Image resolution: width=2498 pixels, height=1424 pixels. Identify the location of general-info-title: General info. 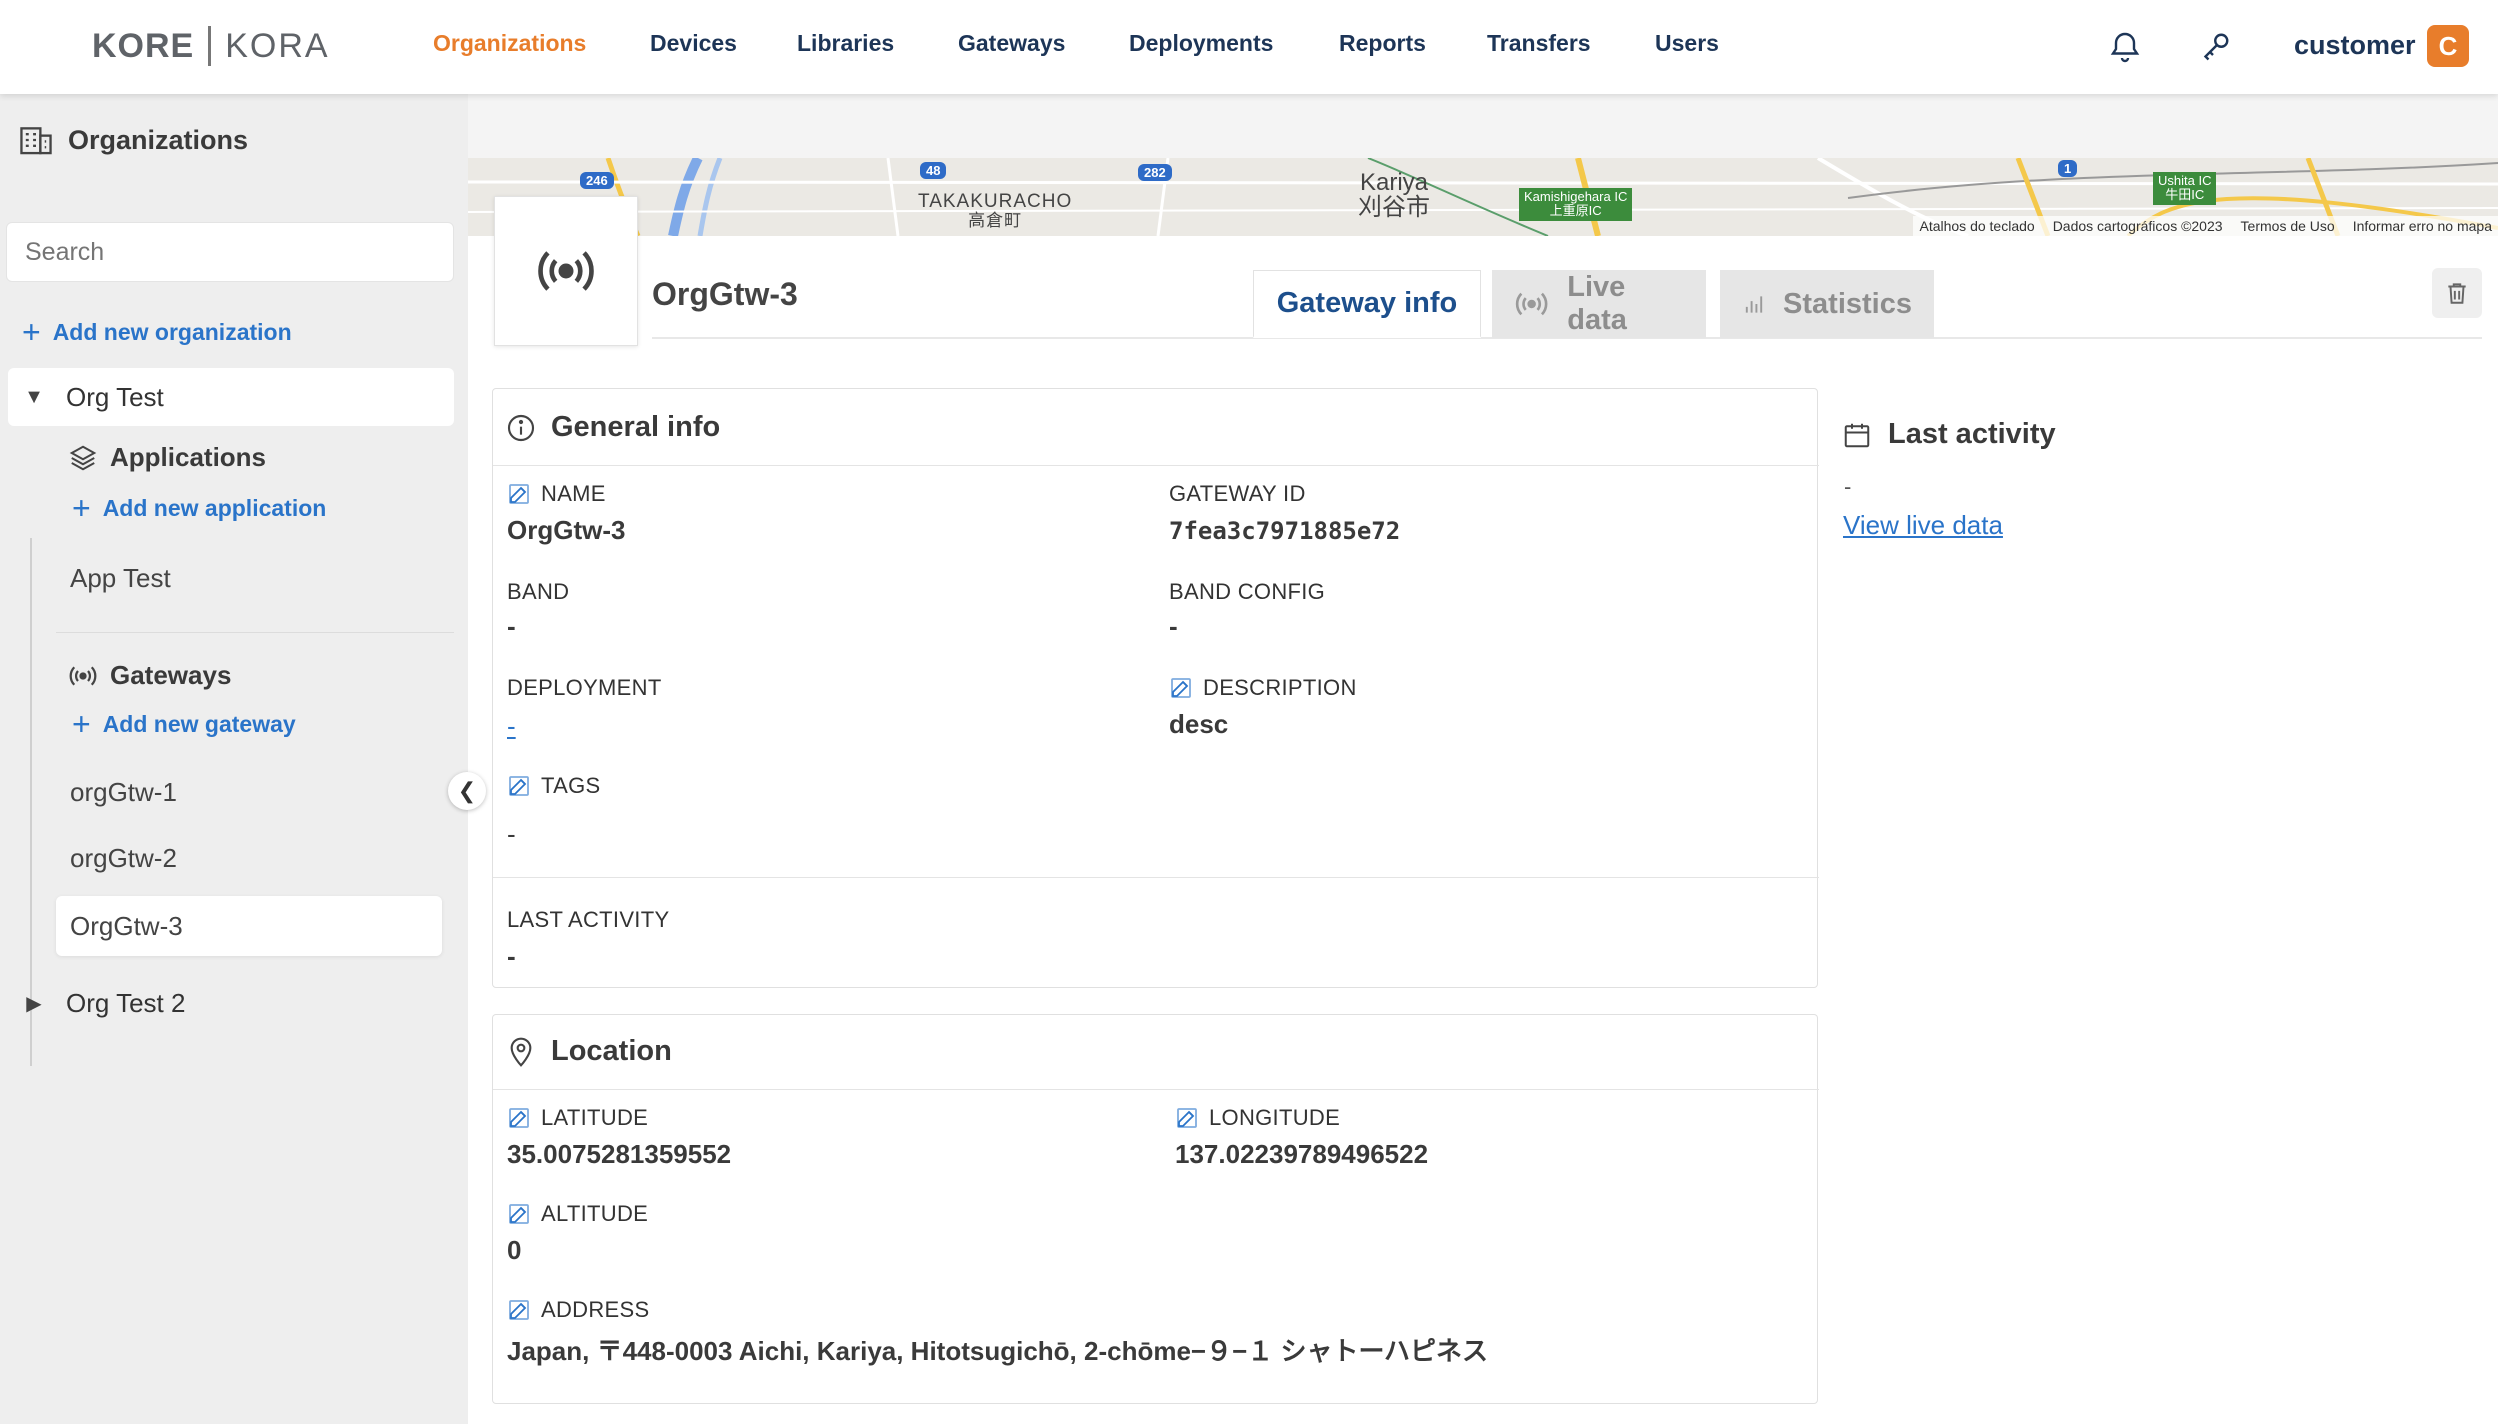
(636, 427).